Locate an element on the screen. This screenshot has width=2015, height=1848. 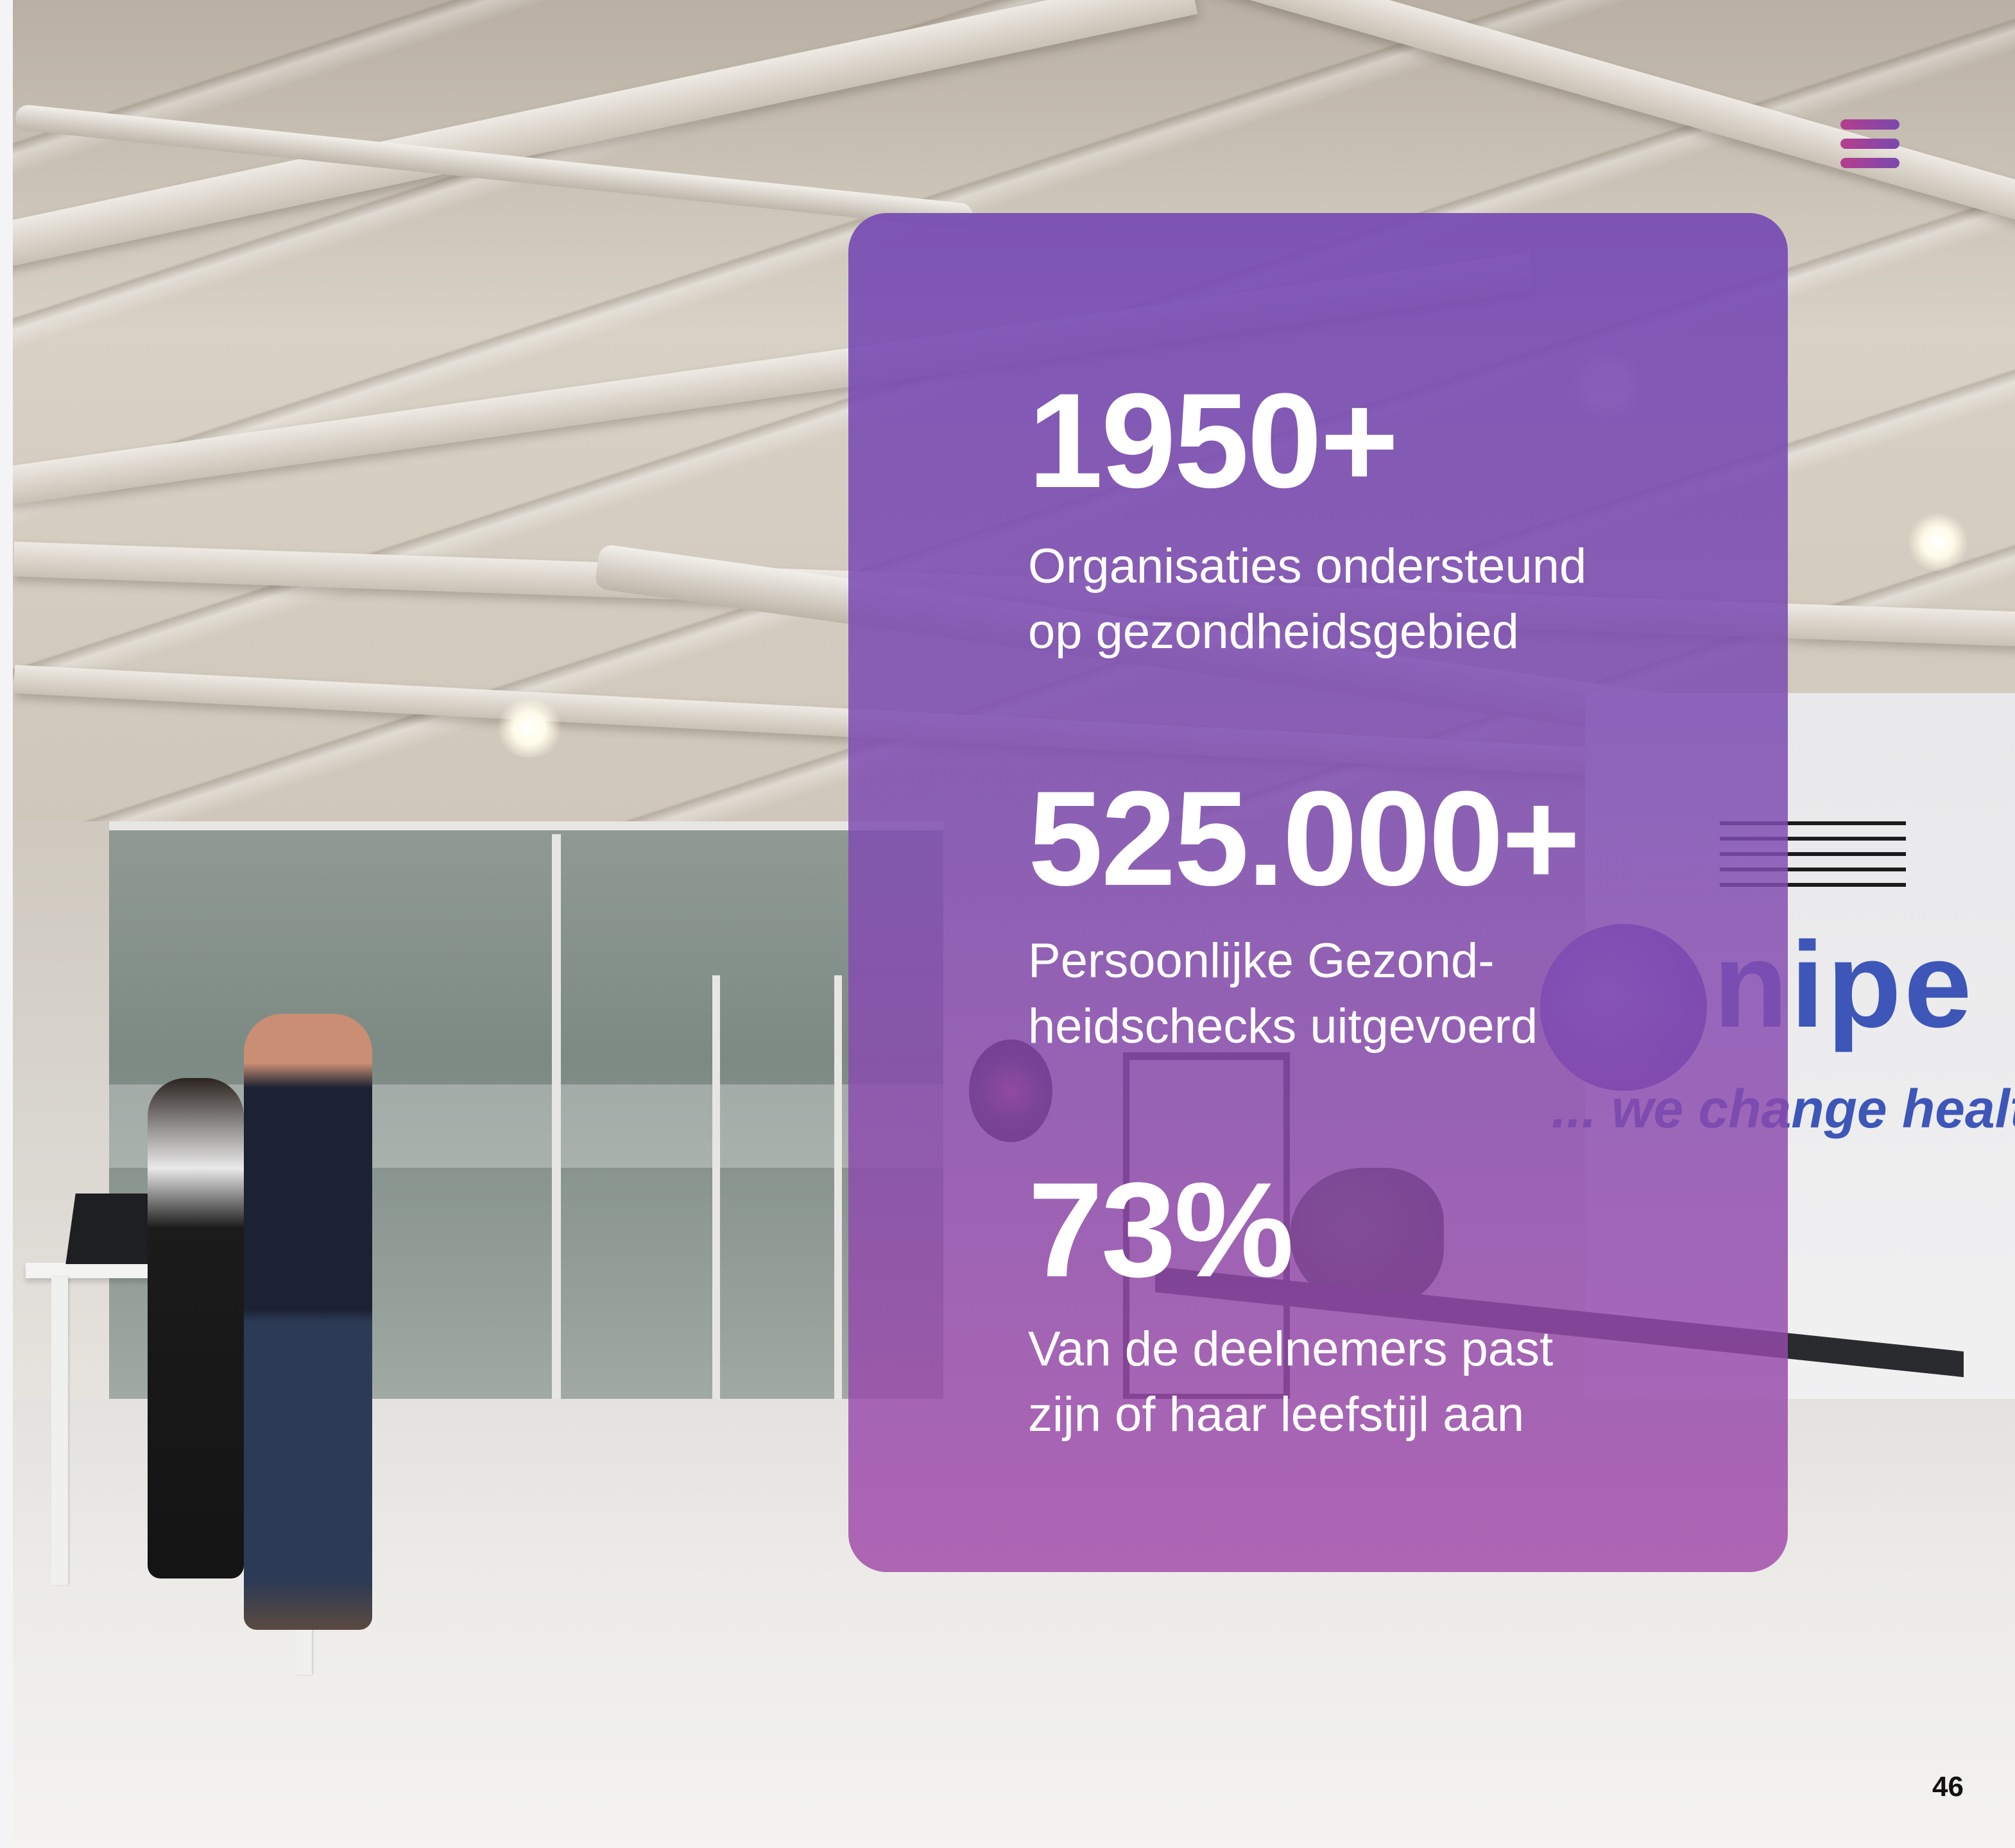
person-woman is located at coordinates (196, 1329).